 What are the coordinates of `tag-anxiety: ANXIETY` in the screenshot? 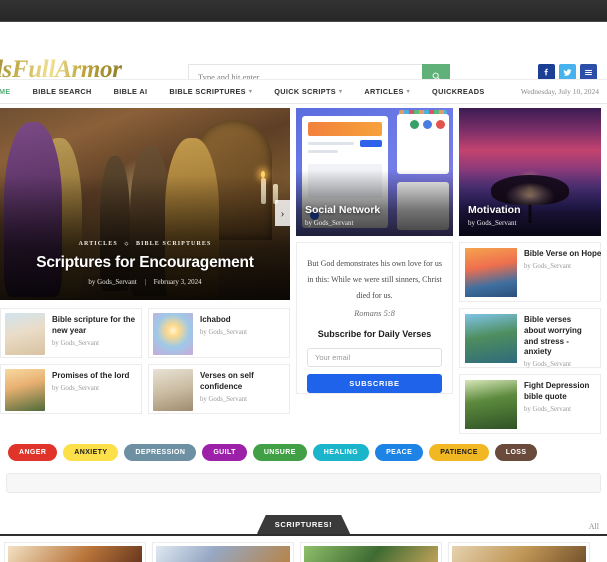 It's located at (91, 452).